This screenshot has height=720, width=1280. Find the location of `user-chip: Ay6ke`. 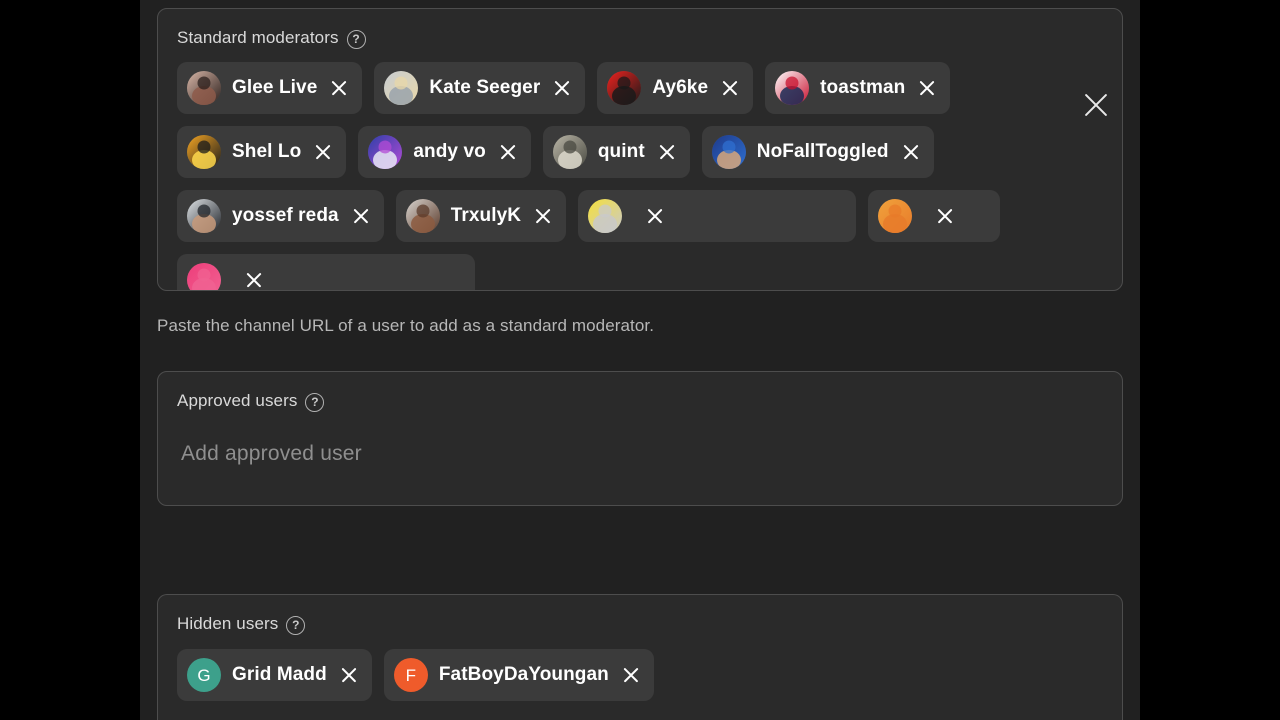

user-chip: Ay6ke is located at coordinates (675, 88).